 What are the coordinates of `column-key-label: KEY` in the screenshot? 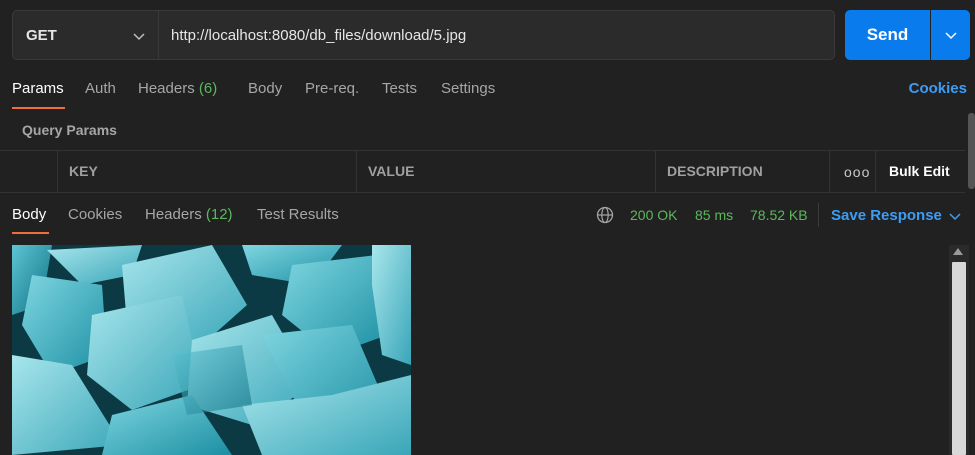 It's located at (83, 171).